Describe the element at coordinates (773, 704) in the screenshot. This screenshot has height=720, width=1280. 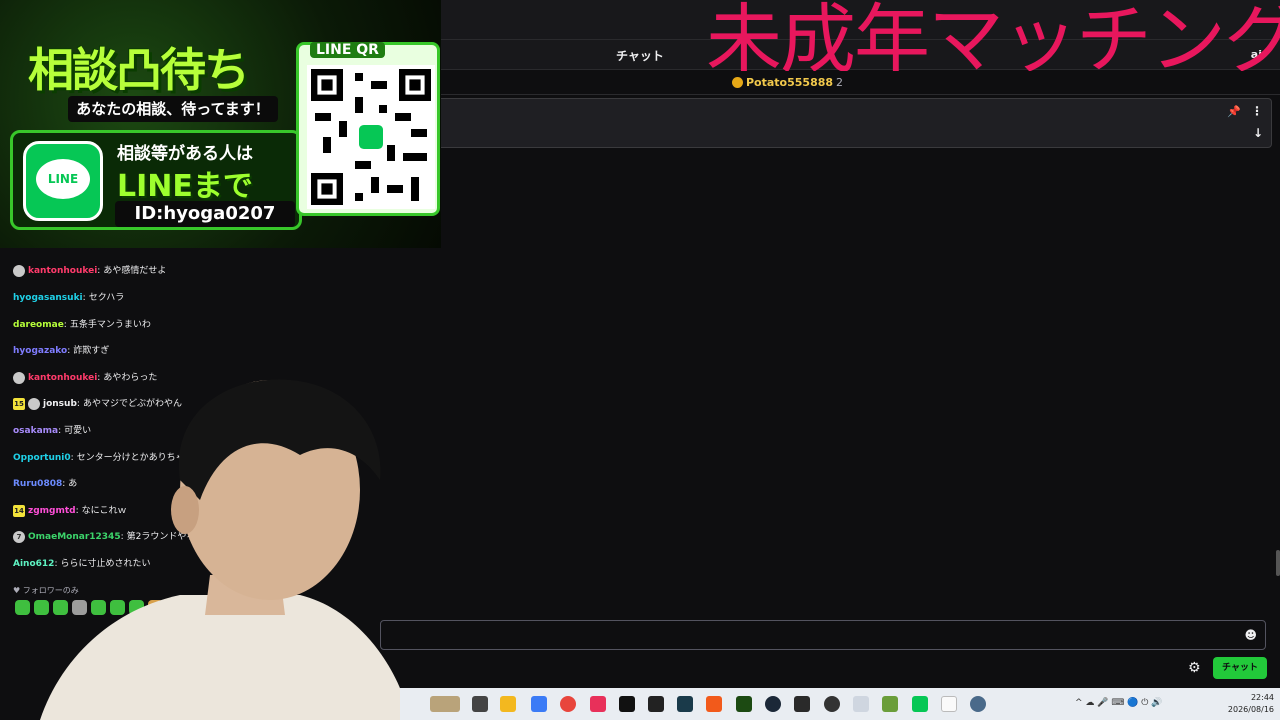
I see `steam-icon` at that location.